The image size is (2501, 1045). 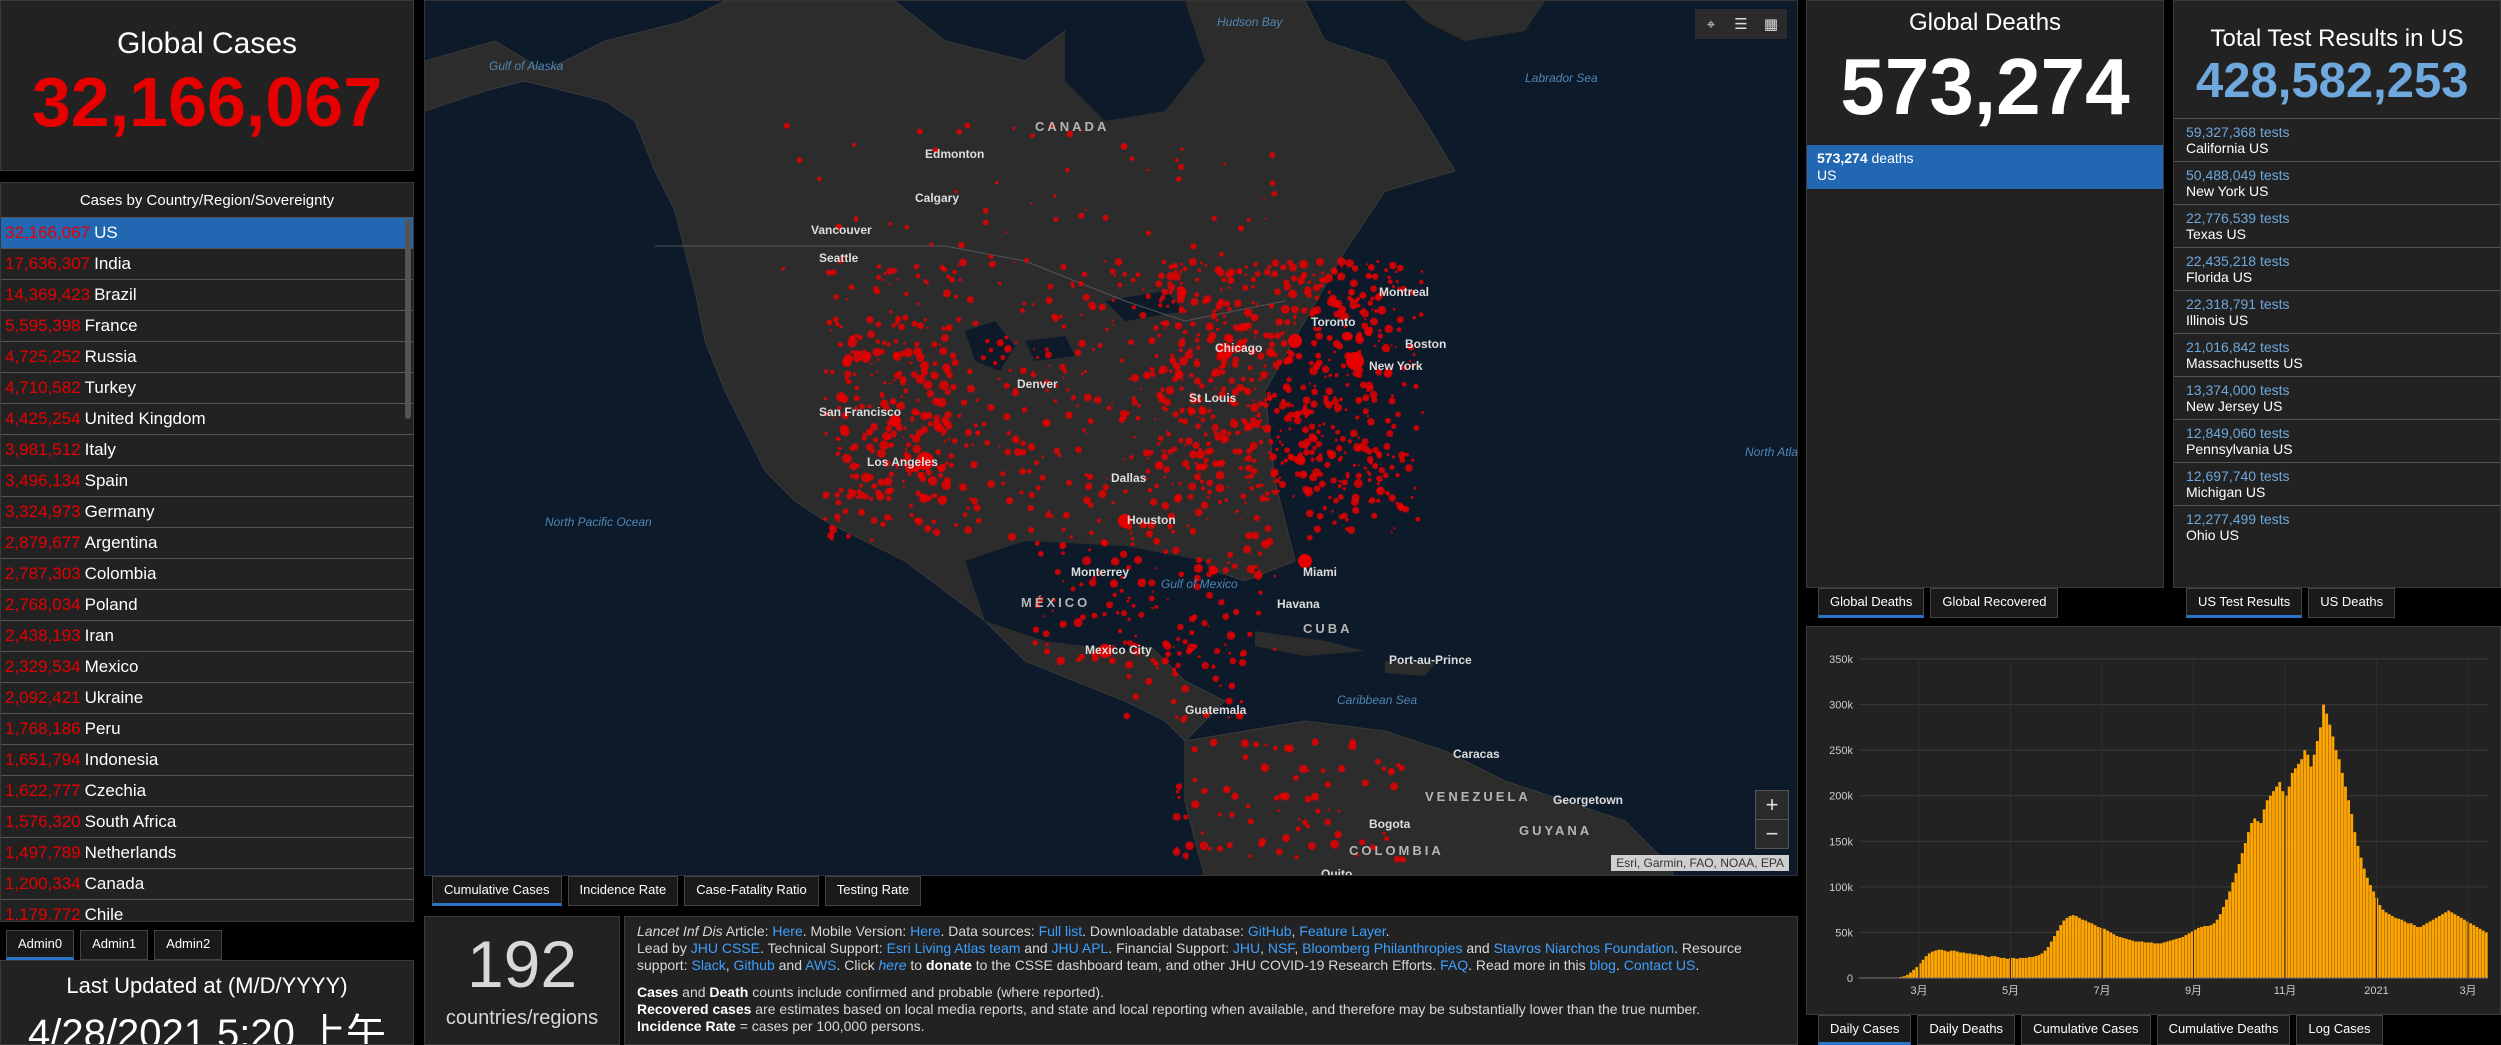 What do you see at coordinates (2244, 603) in the screenshot?
I see `tab-us-test-results: US Test Results` at bounding box center [2244, 603].